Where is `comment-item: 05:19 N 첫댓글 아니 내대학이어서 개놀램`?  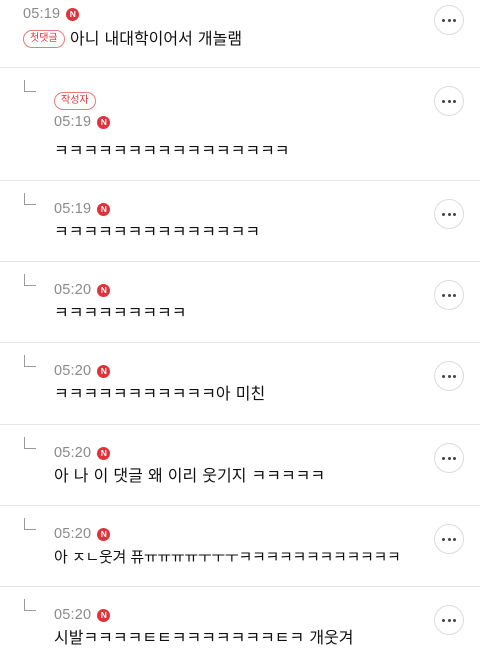 comment-item: 05:19 N 첫댓글 아니 내대학이어서 개놀램 is located at coordinates (240, 34).